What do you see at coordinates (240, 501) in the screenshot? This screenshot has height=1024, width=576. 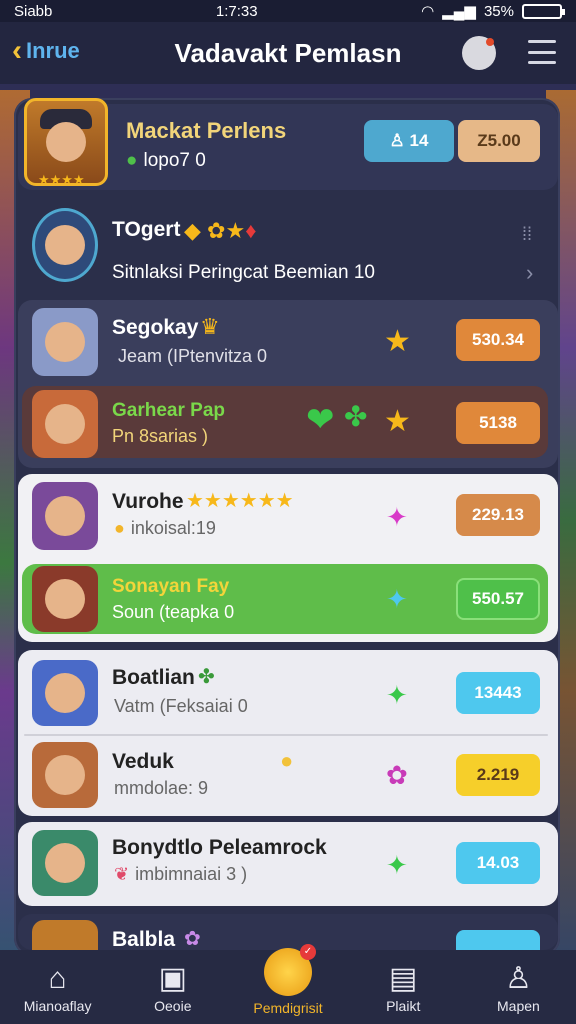 I see `rating-stars-icon: ★★★★★★` at bounding box center [240, 501].